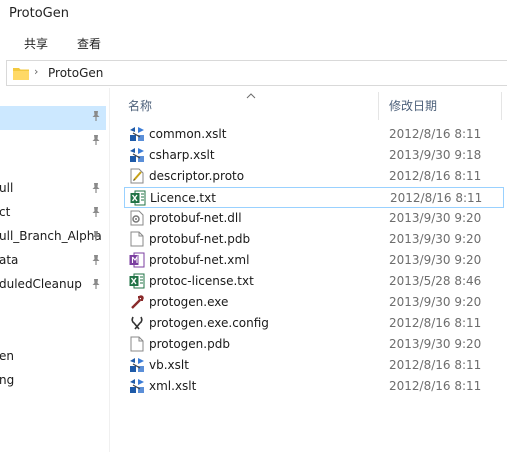 This screenshot has height=452, width=507. I want to click on window-title: ProtoGen, so click(39, 13).